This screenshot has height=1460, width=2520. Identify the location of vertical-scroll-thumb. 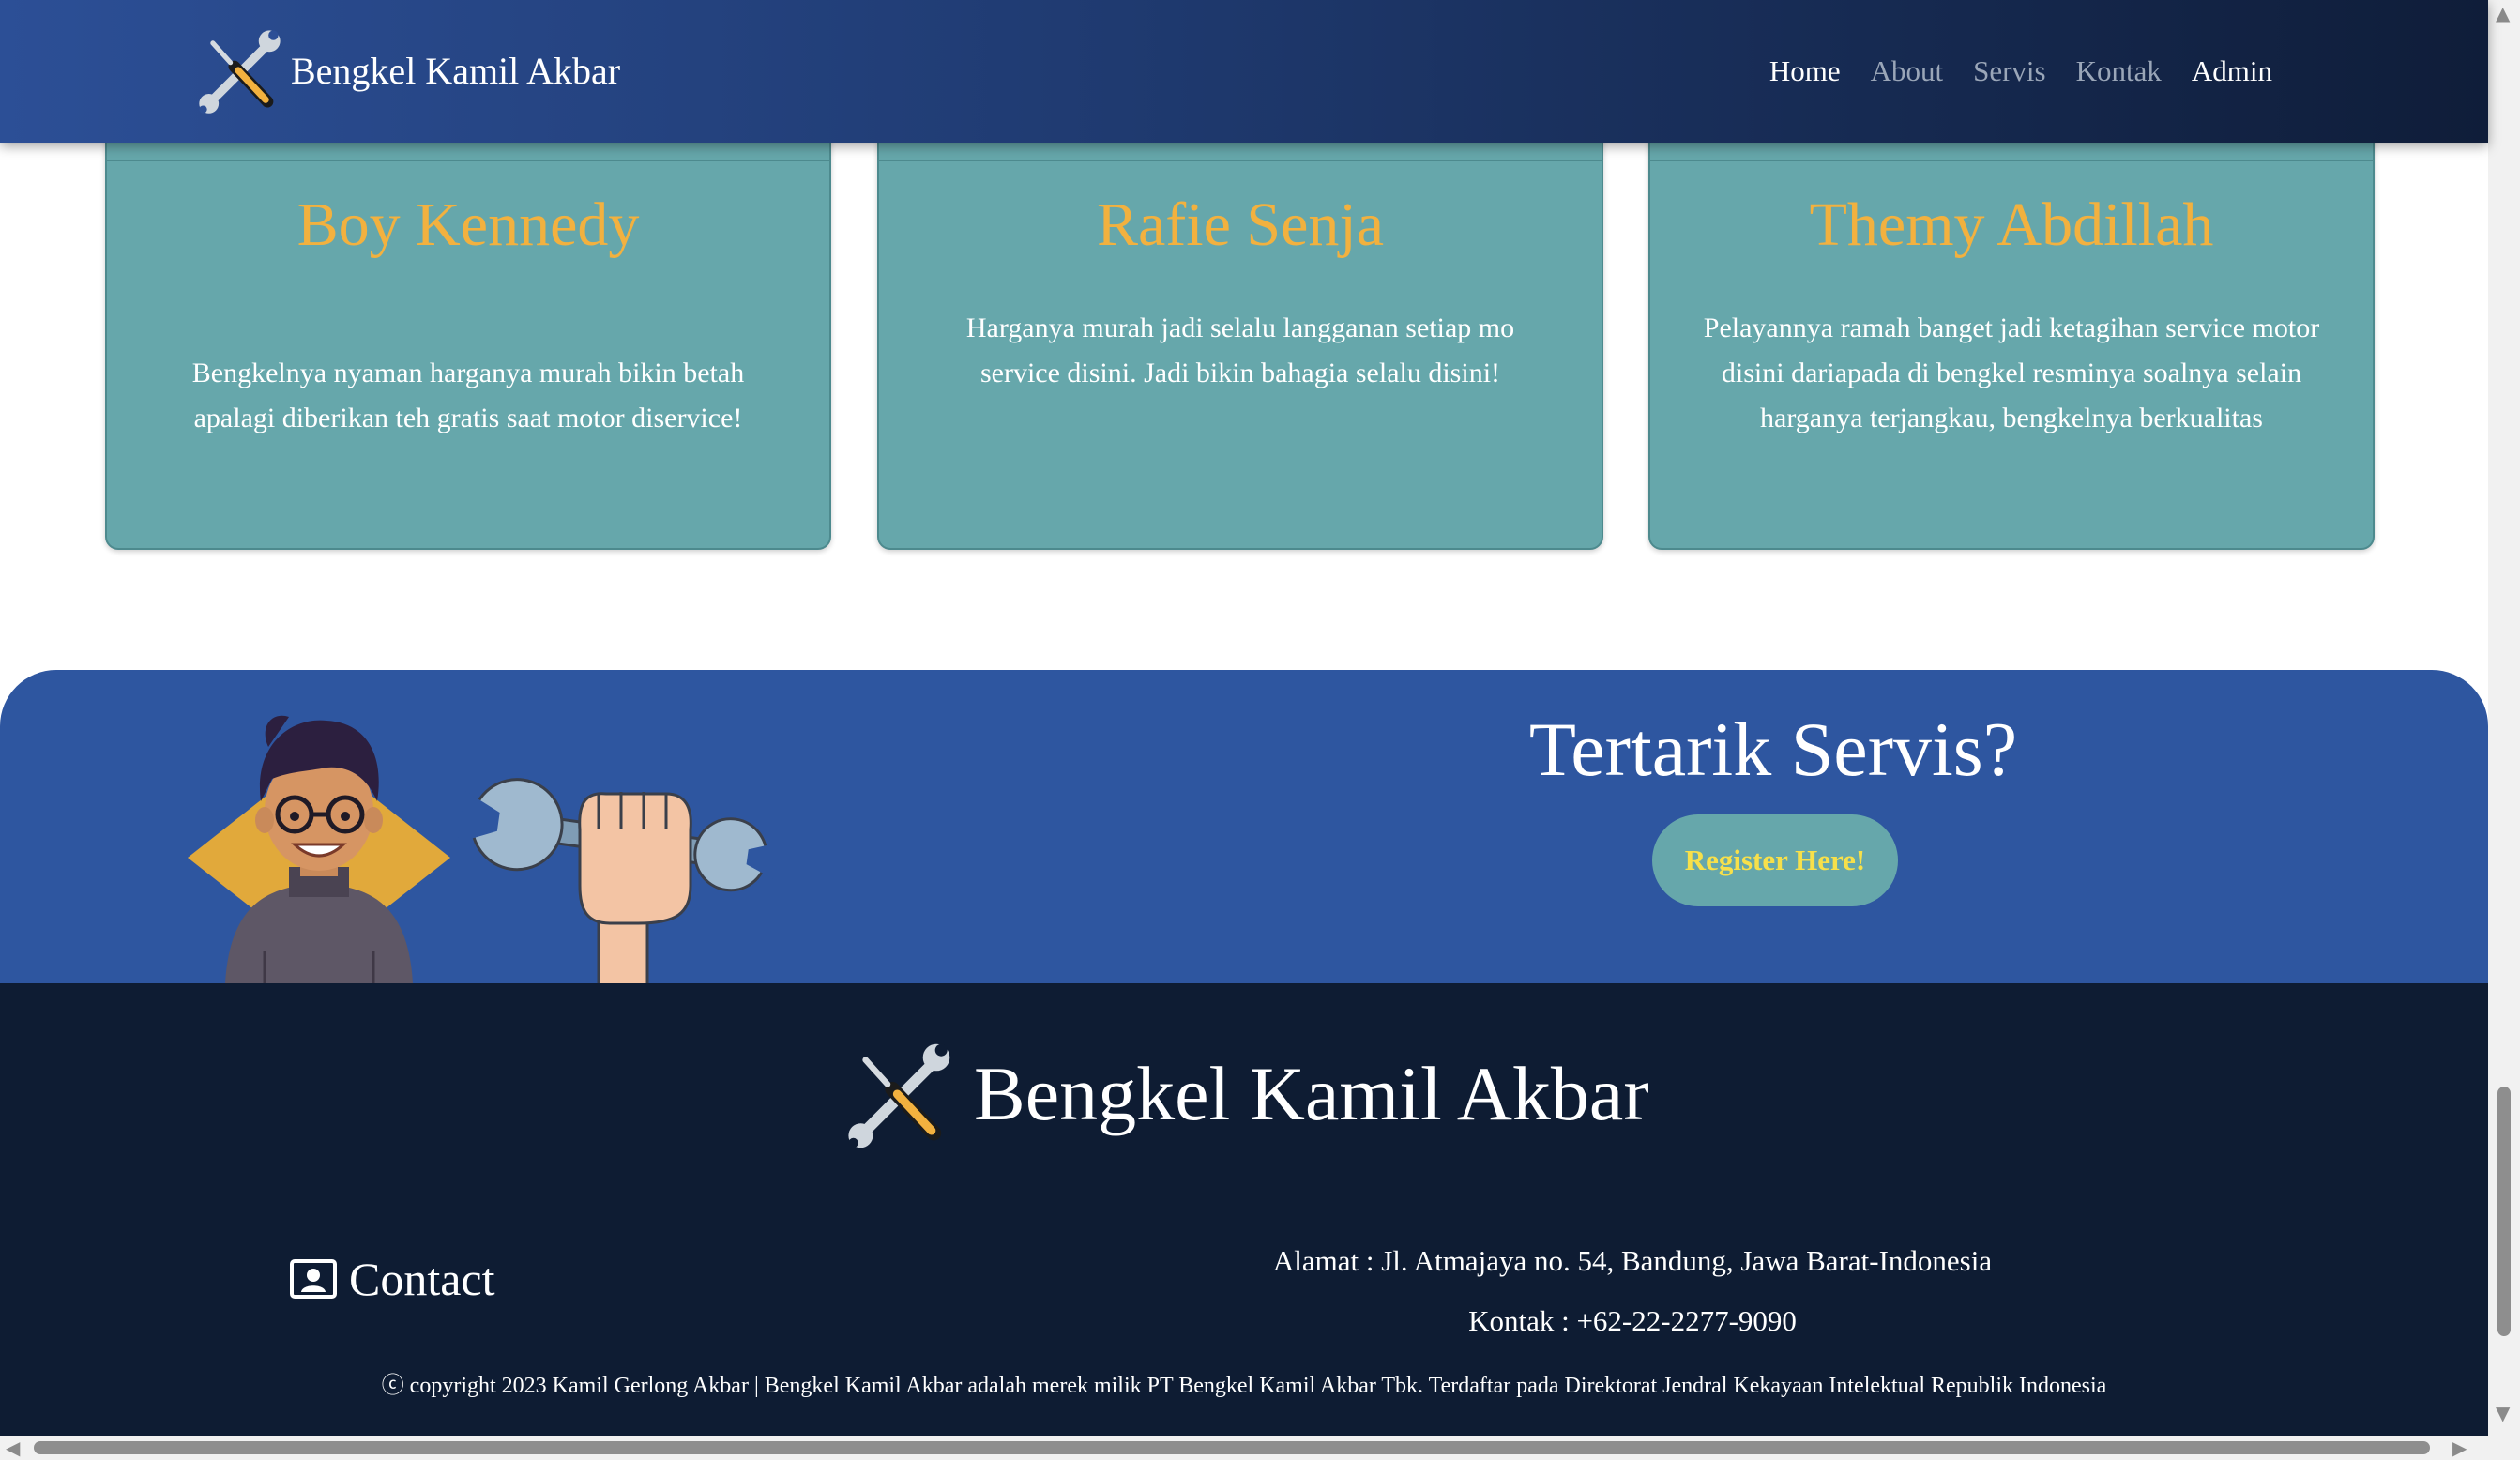
(2504, 1211).